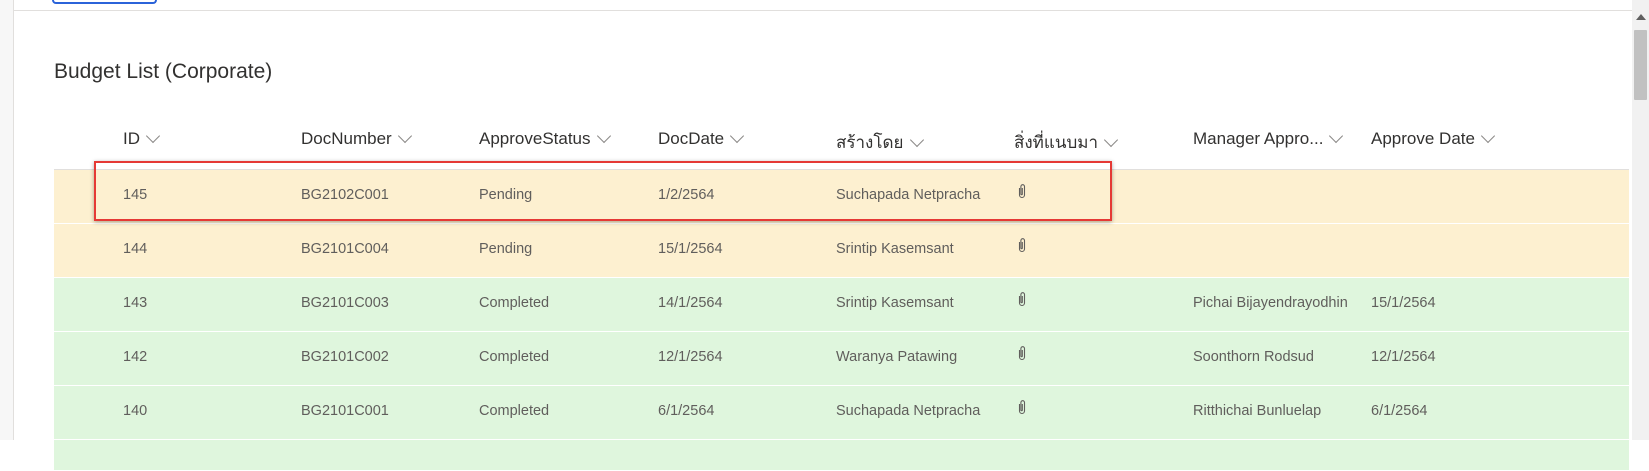 The image size is (1649, 471). I want to click on cell-approve-date: 15/1/2564, so click(1403, 303).